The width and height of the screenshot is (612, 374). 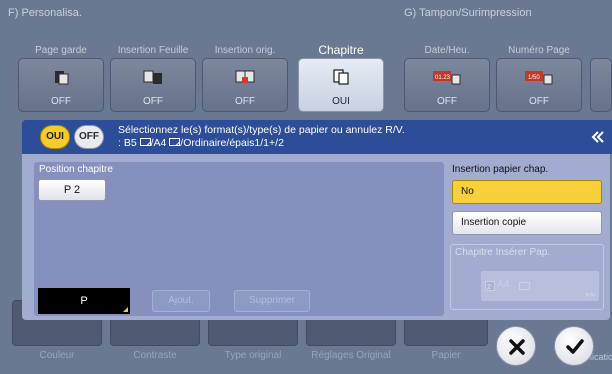 What do you see at coordinates (245, 76) in the screenshot?
I see `insertion-orig-icon` at bounding box center [245, 76].